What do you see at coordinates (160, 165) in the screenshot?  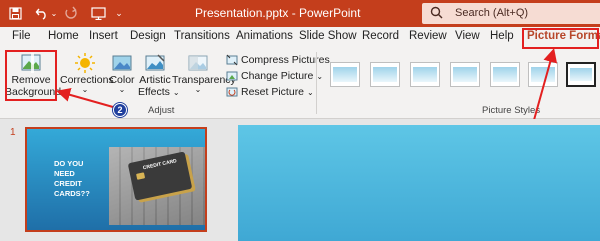 I see `credit-card-text: CREDIT CARD` at bounding box center [160, 165].